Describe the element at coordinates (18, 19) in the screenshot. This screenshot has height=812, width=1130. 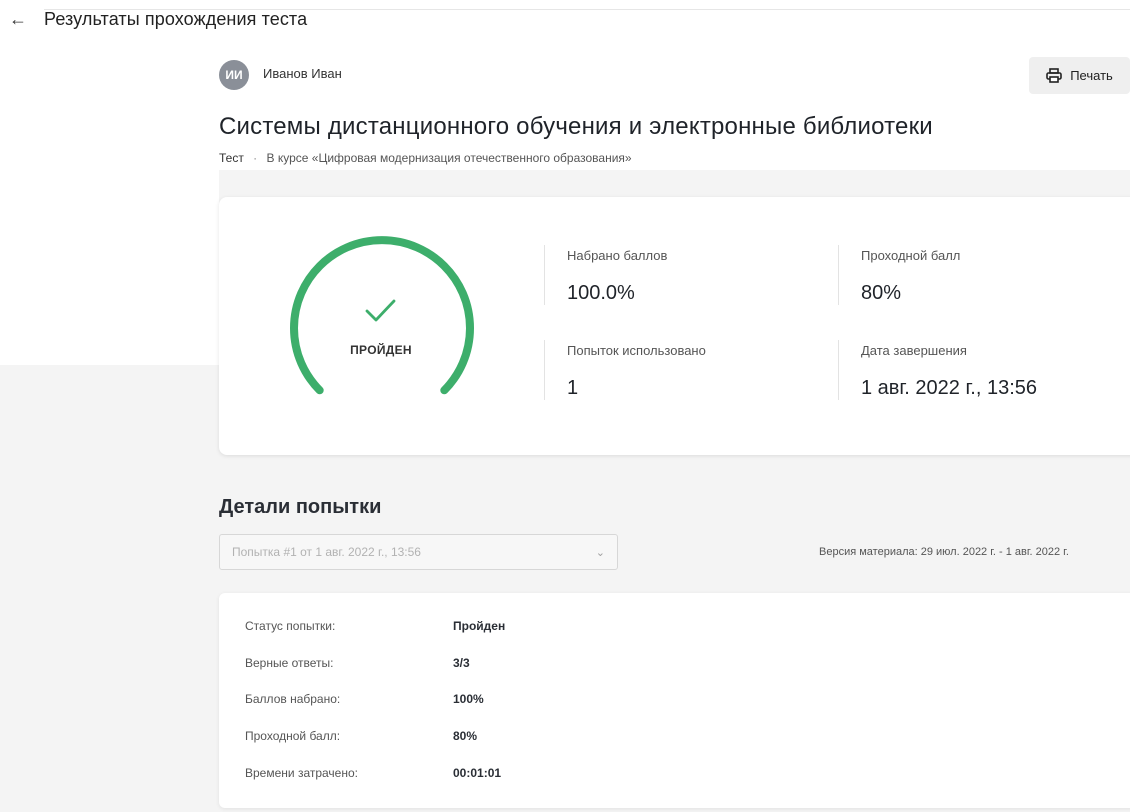
I see `arrow-left-icon: ←` at that location.